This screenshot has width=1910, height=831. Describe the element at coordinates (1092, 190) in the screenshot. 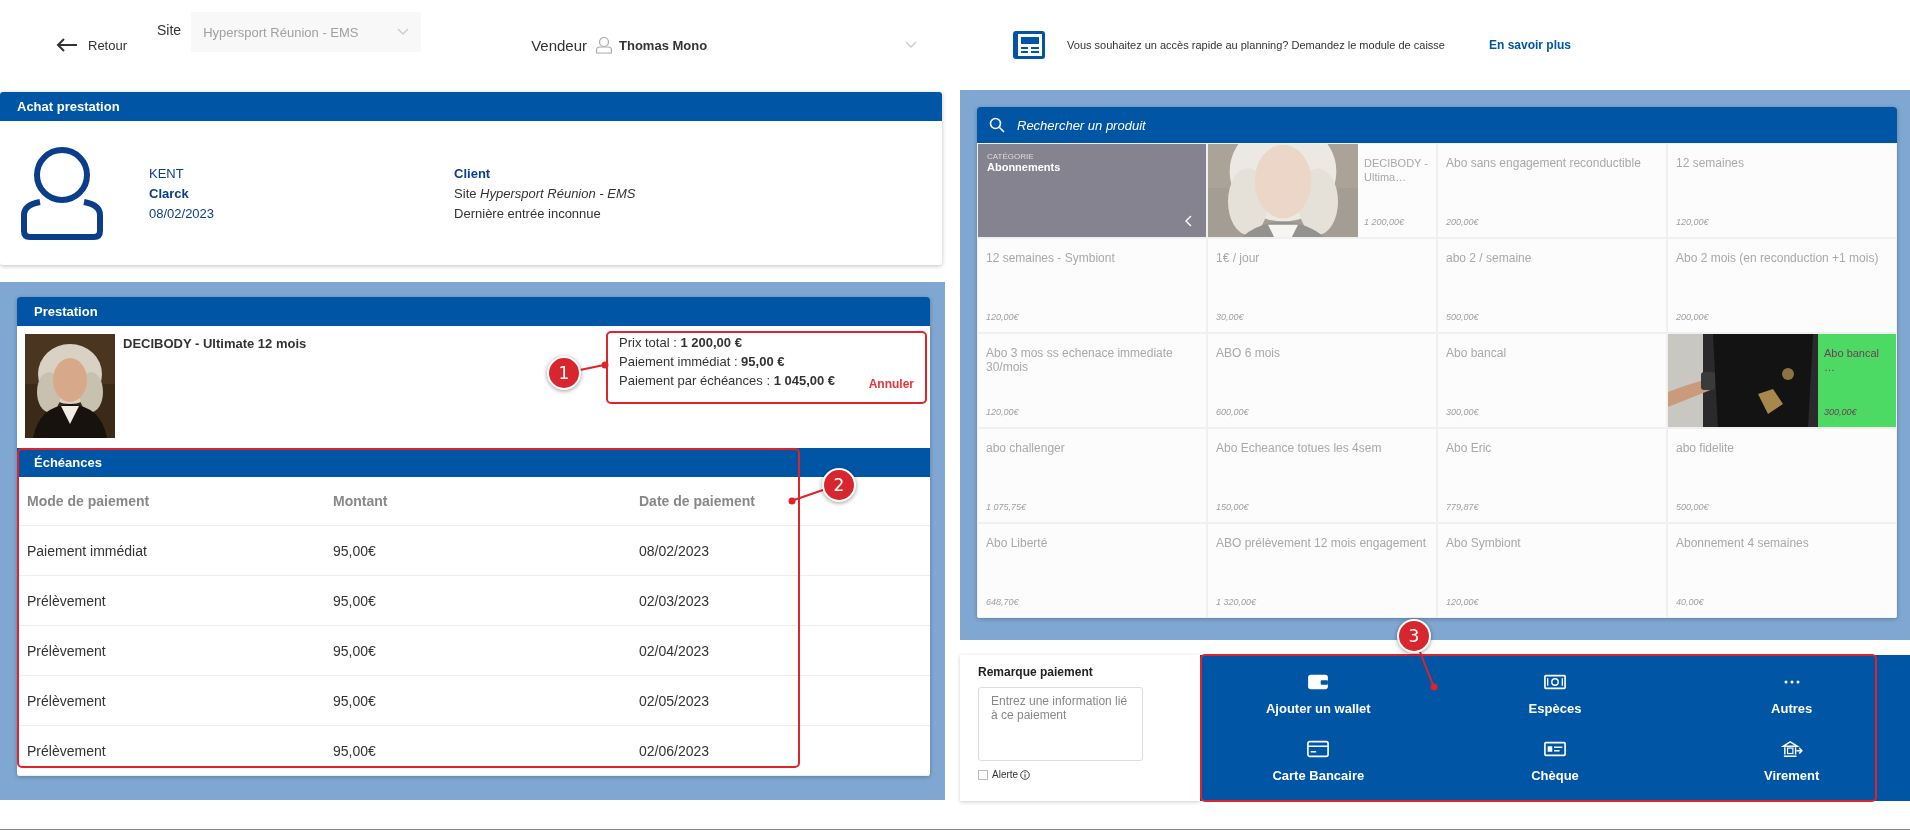

I see `category-tile: CATÉGORIE Abonnements` at that location.